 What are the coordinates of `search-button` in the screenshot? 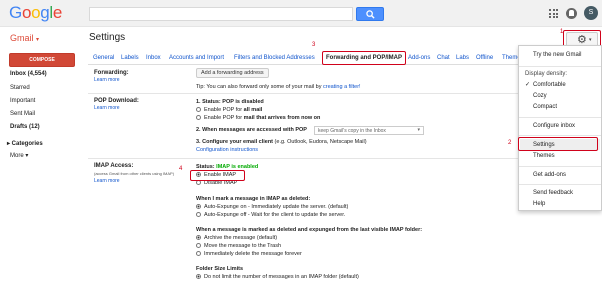 It's located at (370, 14).